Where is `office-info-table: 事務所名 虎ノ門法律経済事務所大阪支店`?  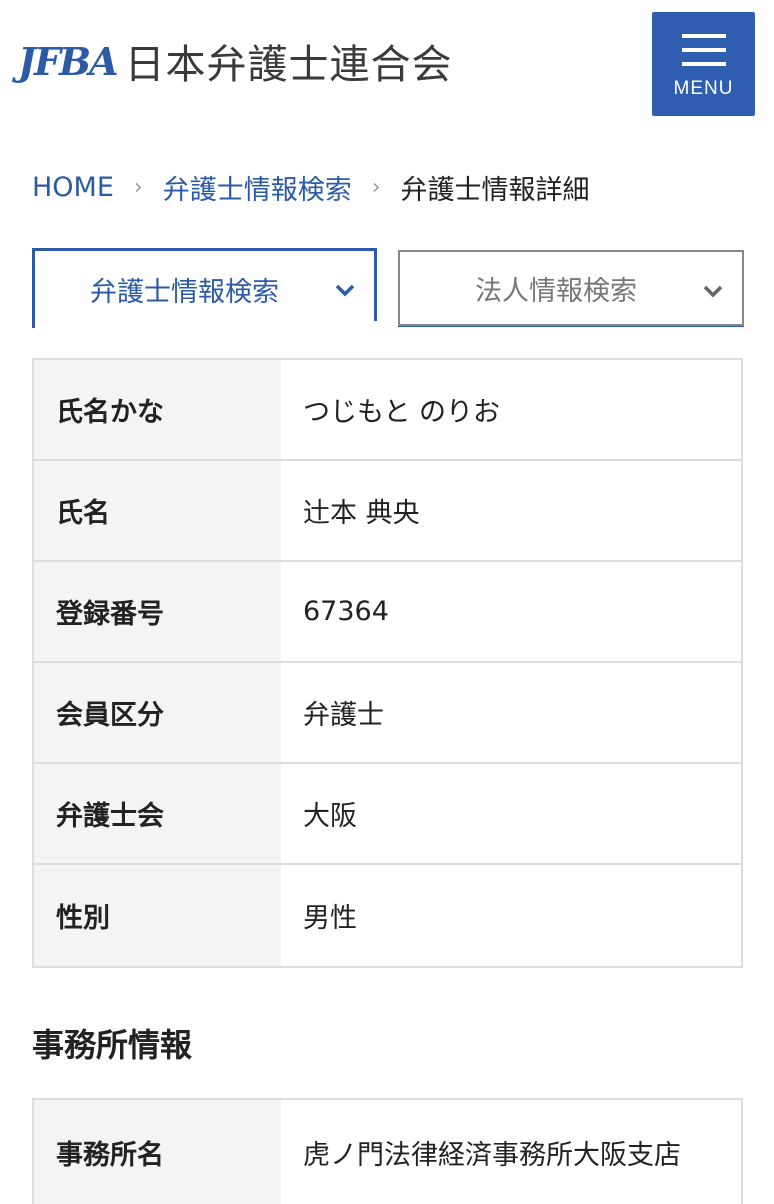
office-info-table: 事務所名 虎ノ門法律経済事務所大阪支店 is located at coordinates (387, 1151).